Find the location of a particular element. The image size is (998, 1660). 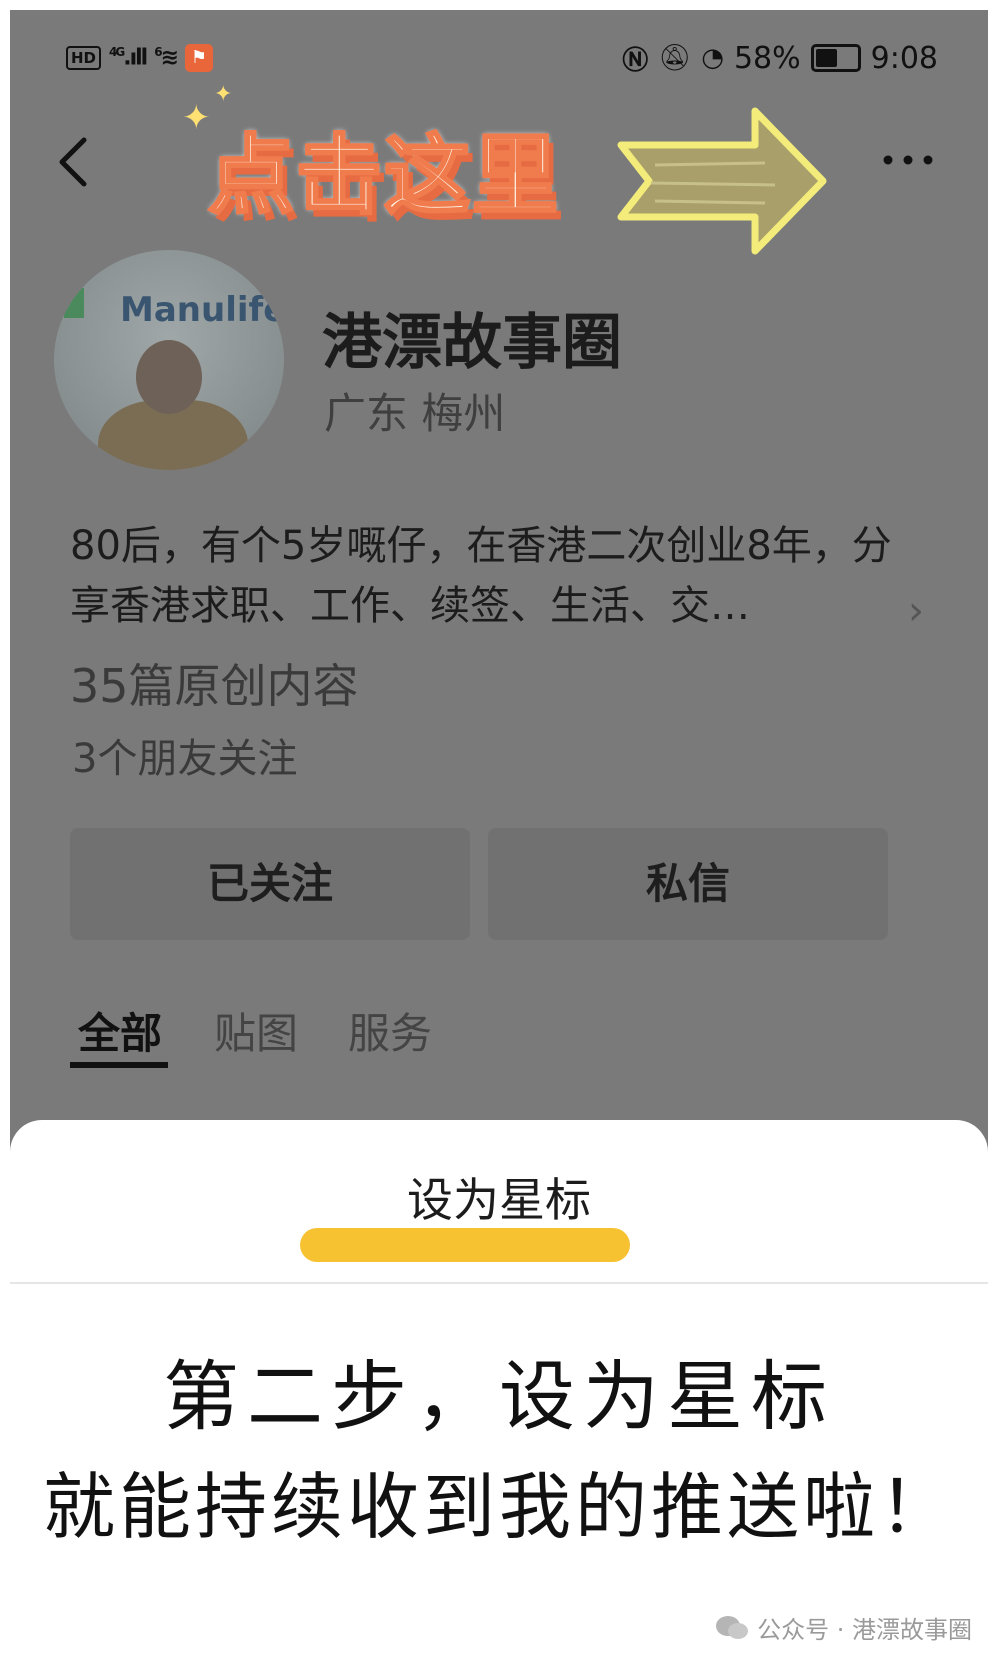

highlight-marker is located at coordinates (465, 1245).